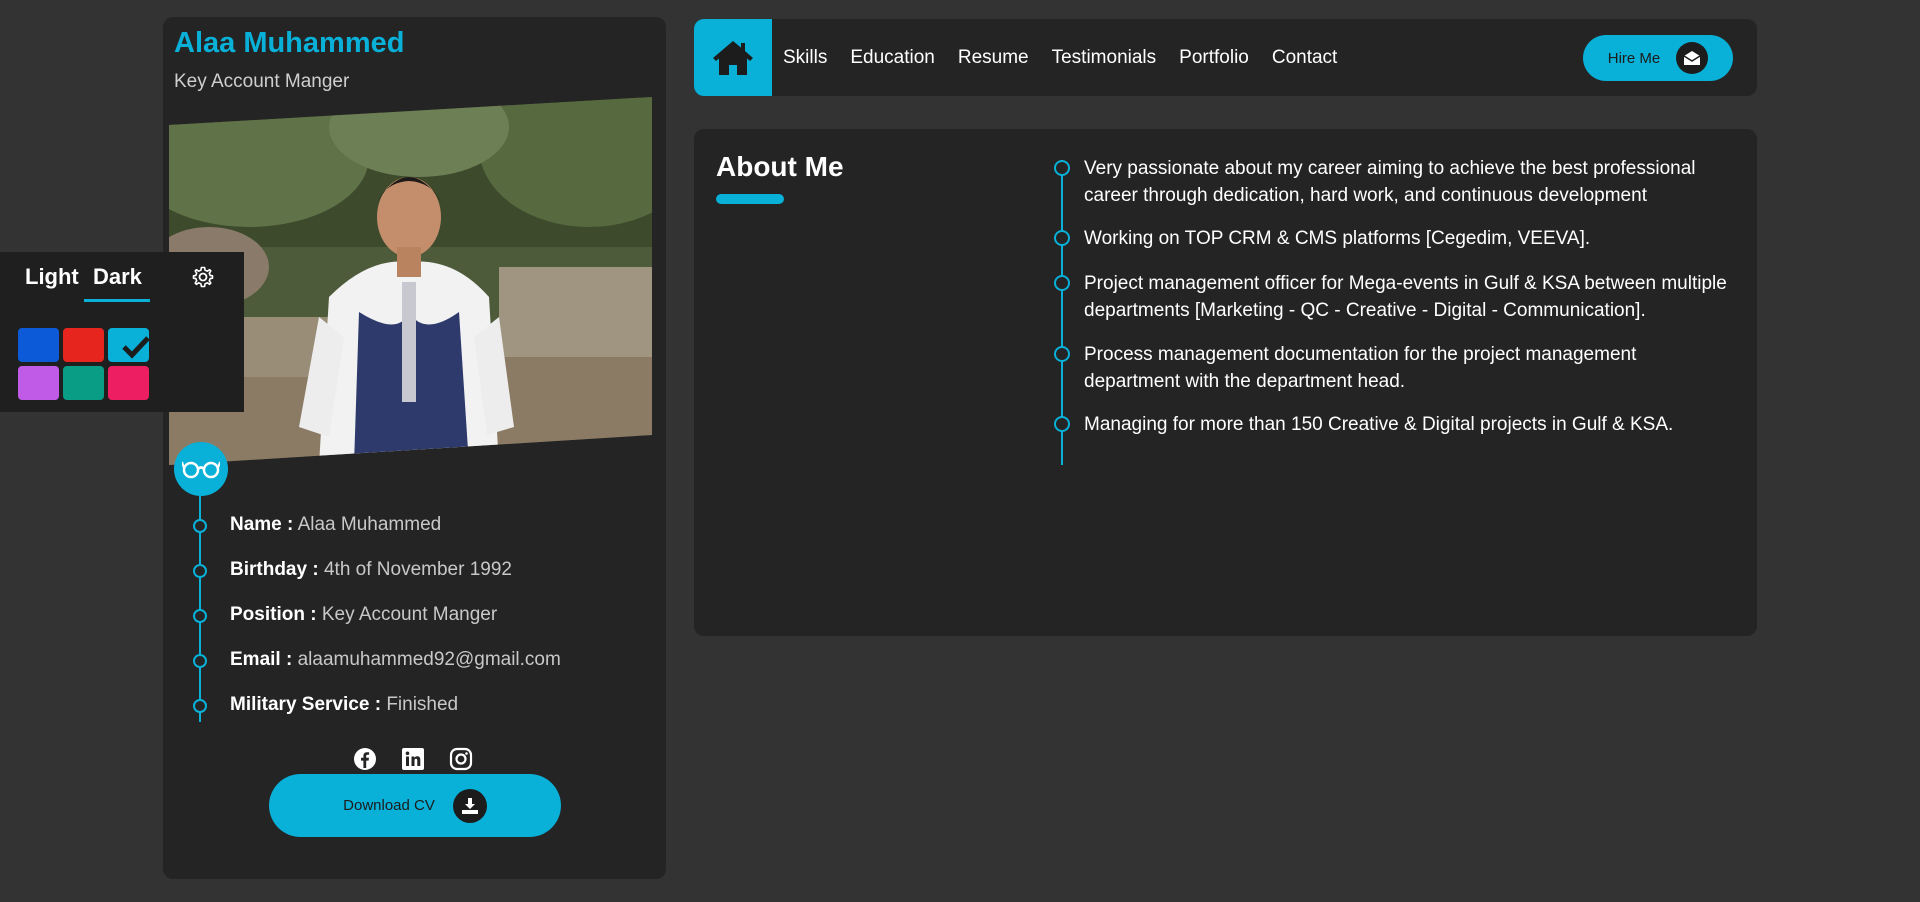 This screenshot has height=902, width=1920. Describe the element at coordinates (461, 759) in the screenshot. I see `instagram-icon` at that location.